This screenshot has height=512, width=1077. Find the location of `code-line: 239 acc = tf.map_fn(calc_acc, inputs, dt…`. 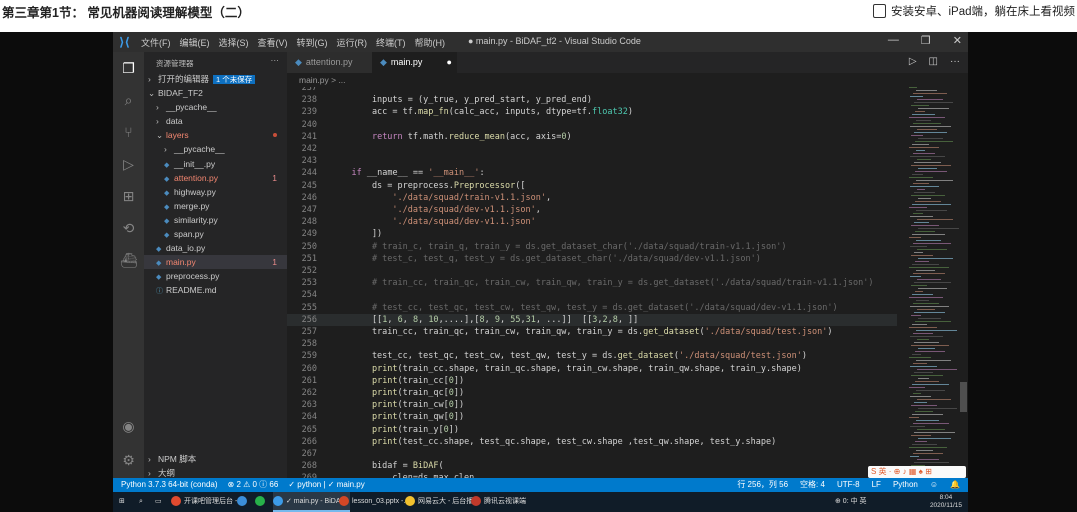

code-line: 239 acc = tf.map_fn(calc_acc, inputs, dt… is located at coordinates (592, 112).